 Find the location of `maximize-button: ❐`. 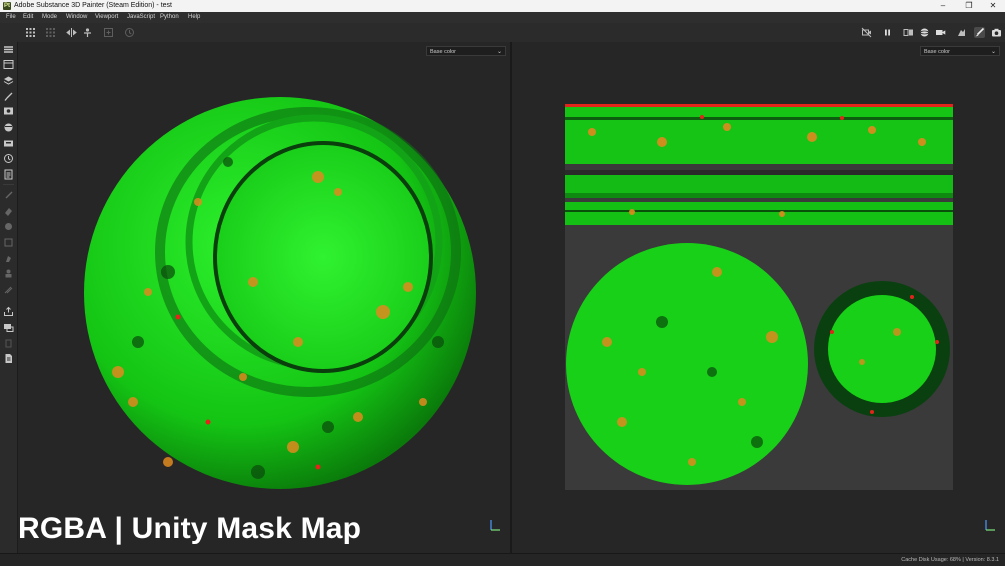

maximize-button: ❐ is located at coordinates (969, 6).